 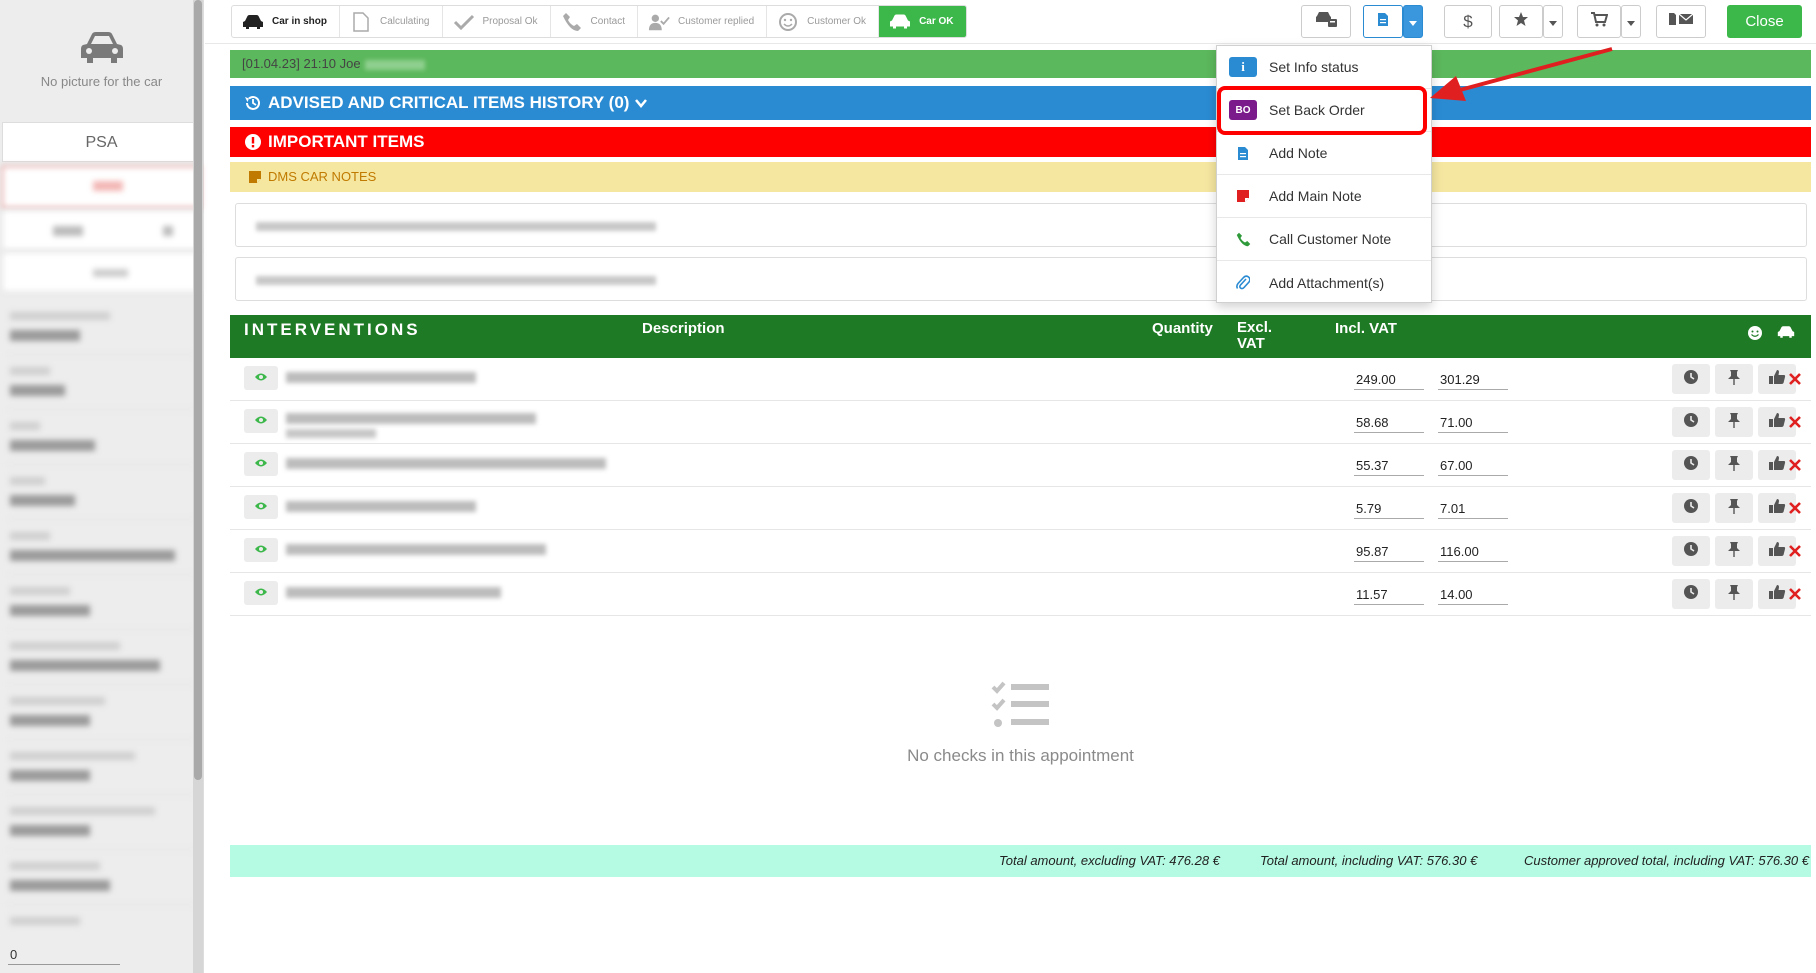 I want to click on notes-button, so click(x=1383, y=21).